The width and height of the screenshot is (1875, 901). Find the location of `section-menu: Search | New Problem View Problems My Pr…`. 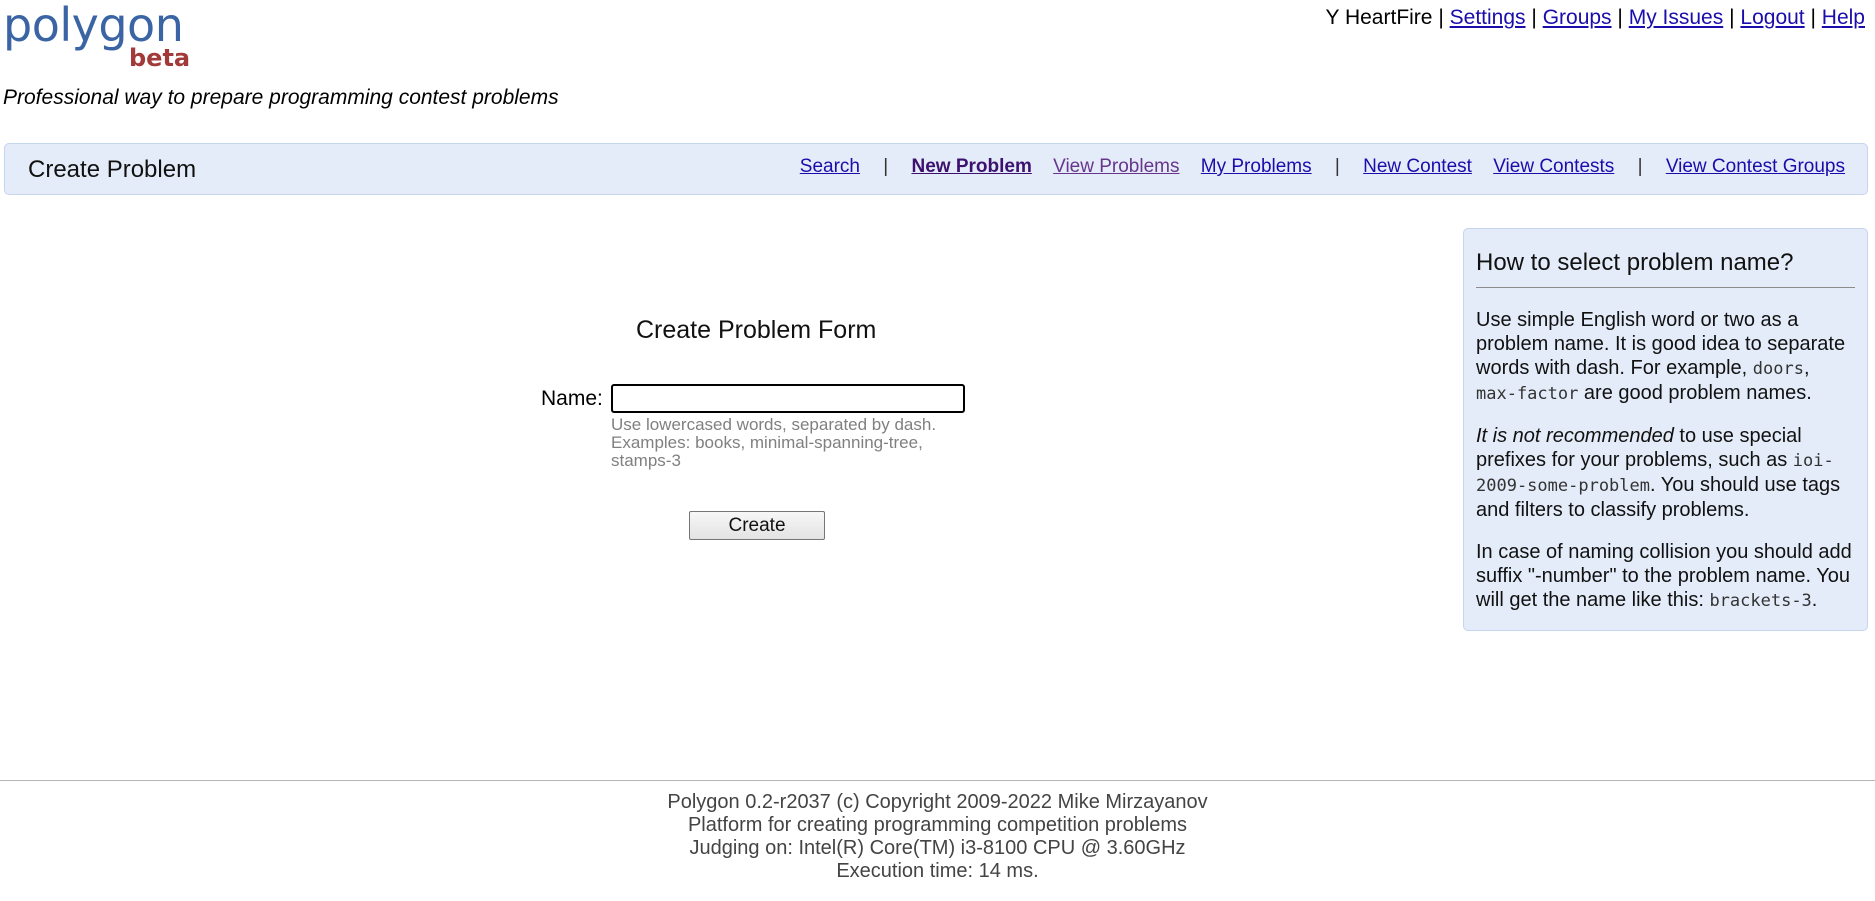

section-menu: Search | New Problem View Problems My Pr… is located at coordinates (1322, 167).